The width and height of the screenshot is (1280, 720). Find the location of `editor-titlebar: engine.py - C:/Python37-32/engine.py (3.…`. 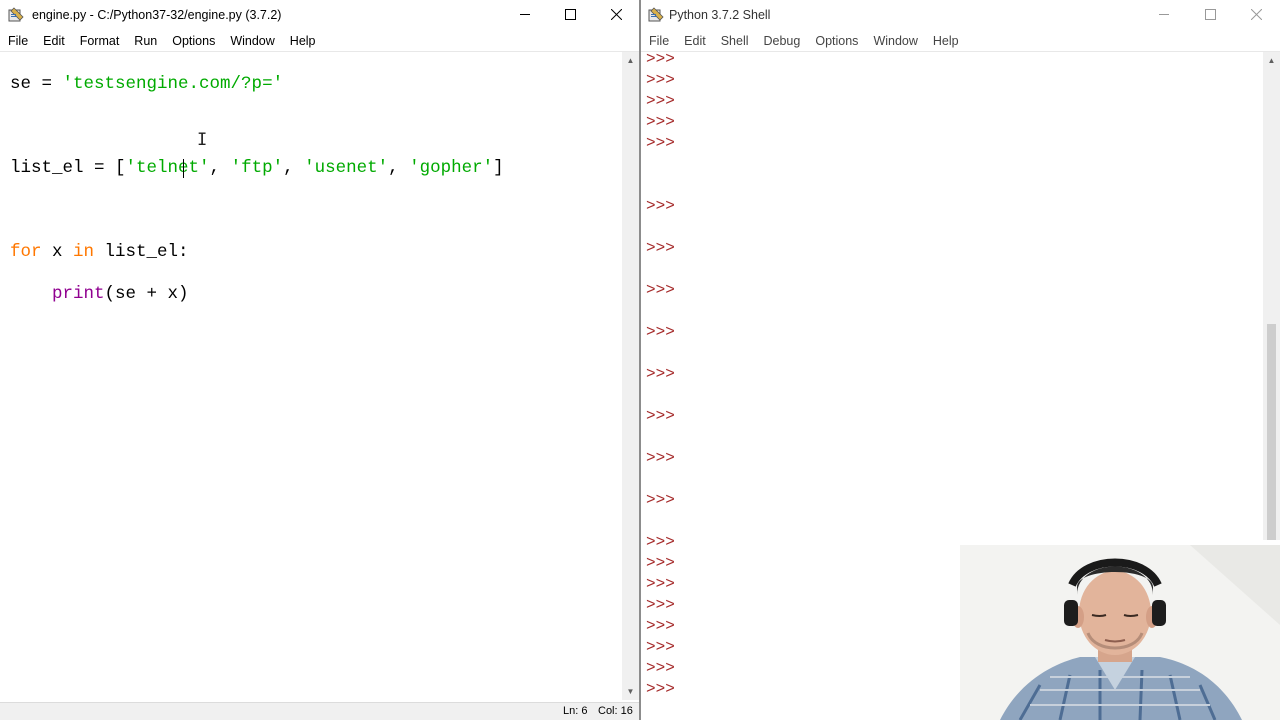

editor-titlebar: engine.py - C:/Python37-32/engine.py (3.… is located at coordinates (319, 15).